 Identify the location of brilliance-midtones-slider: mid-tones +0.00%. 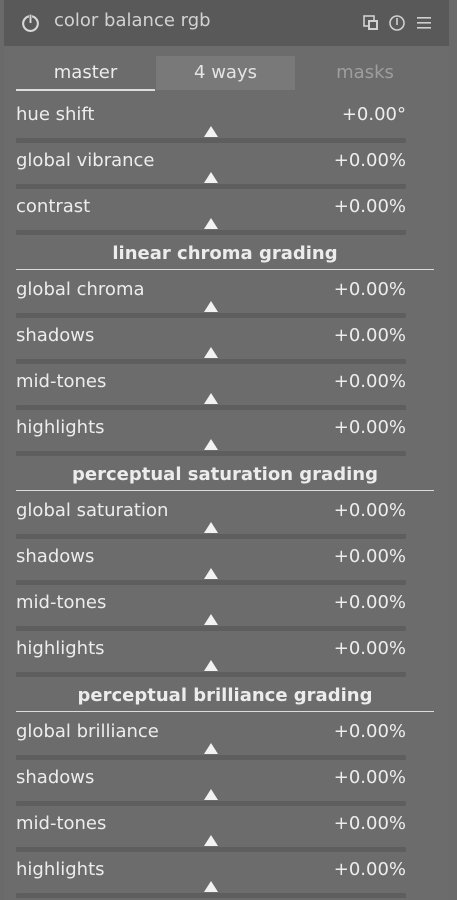
(211, 836).